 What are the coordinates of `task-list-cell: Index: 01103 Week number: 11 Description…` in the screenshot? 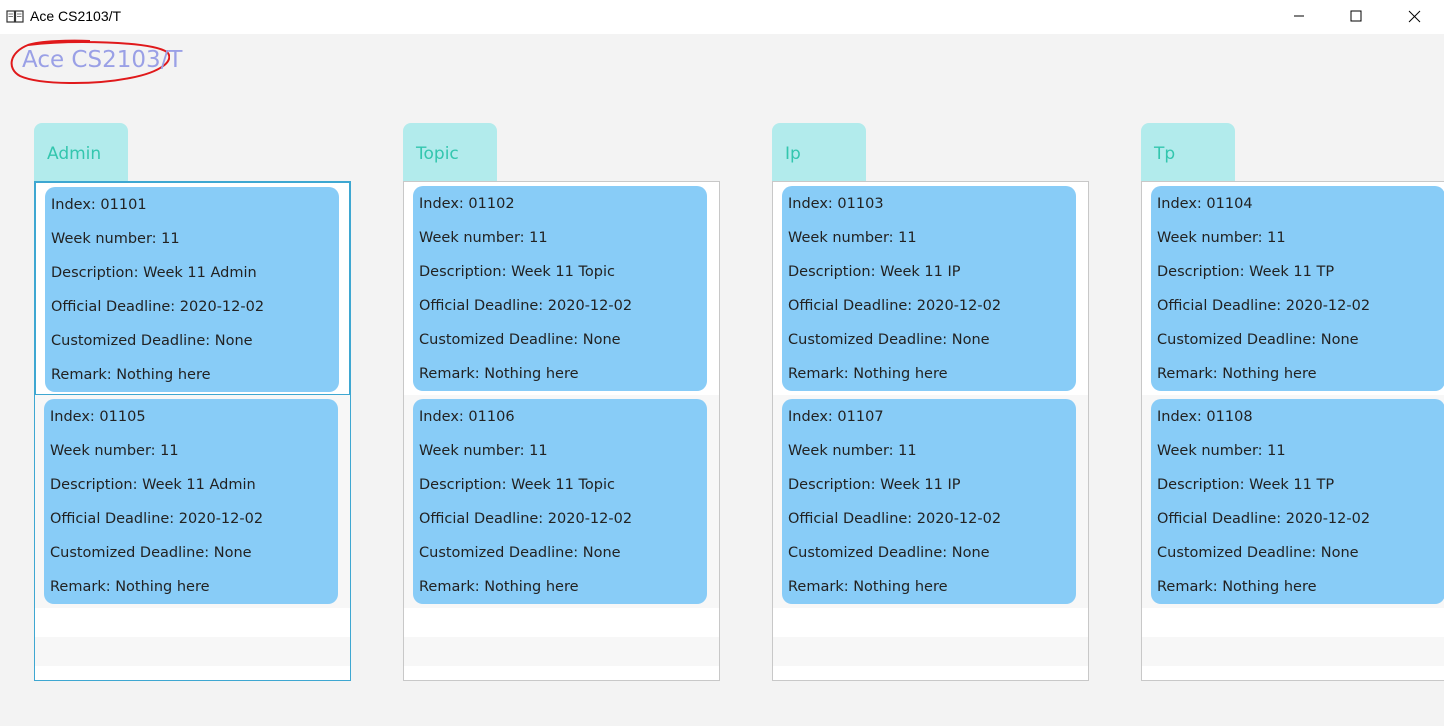 It's located at (930, 288).